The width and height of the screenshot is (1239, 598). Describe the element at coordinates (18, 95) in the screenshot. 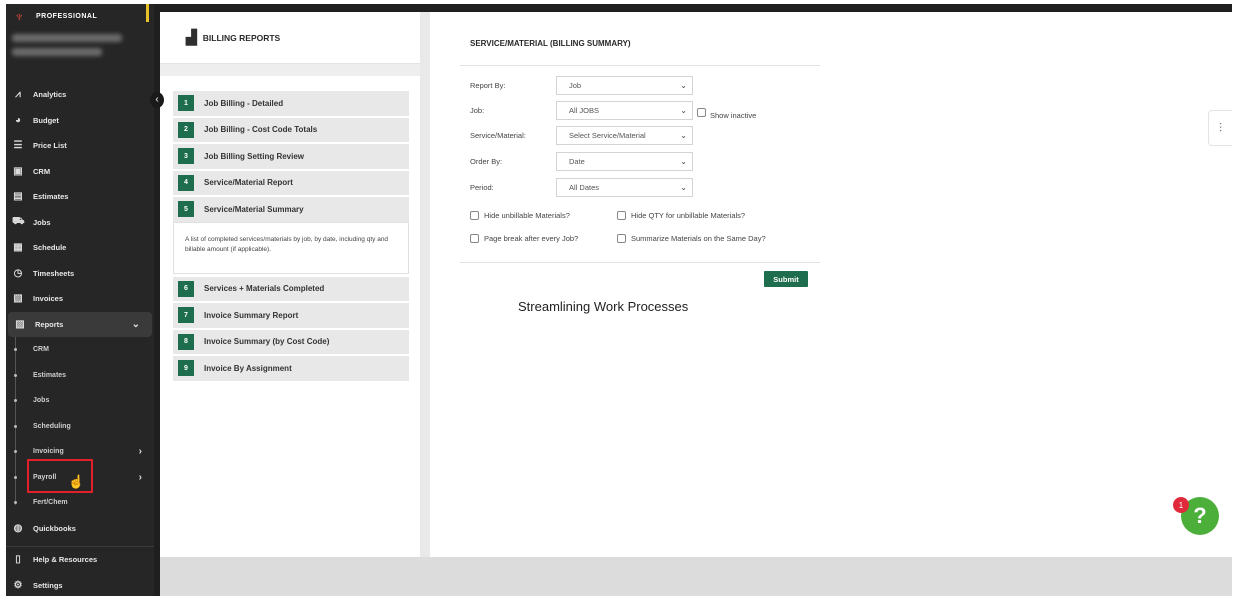

I see `chart-line-icon: ⩘` at that location.